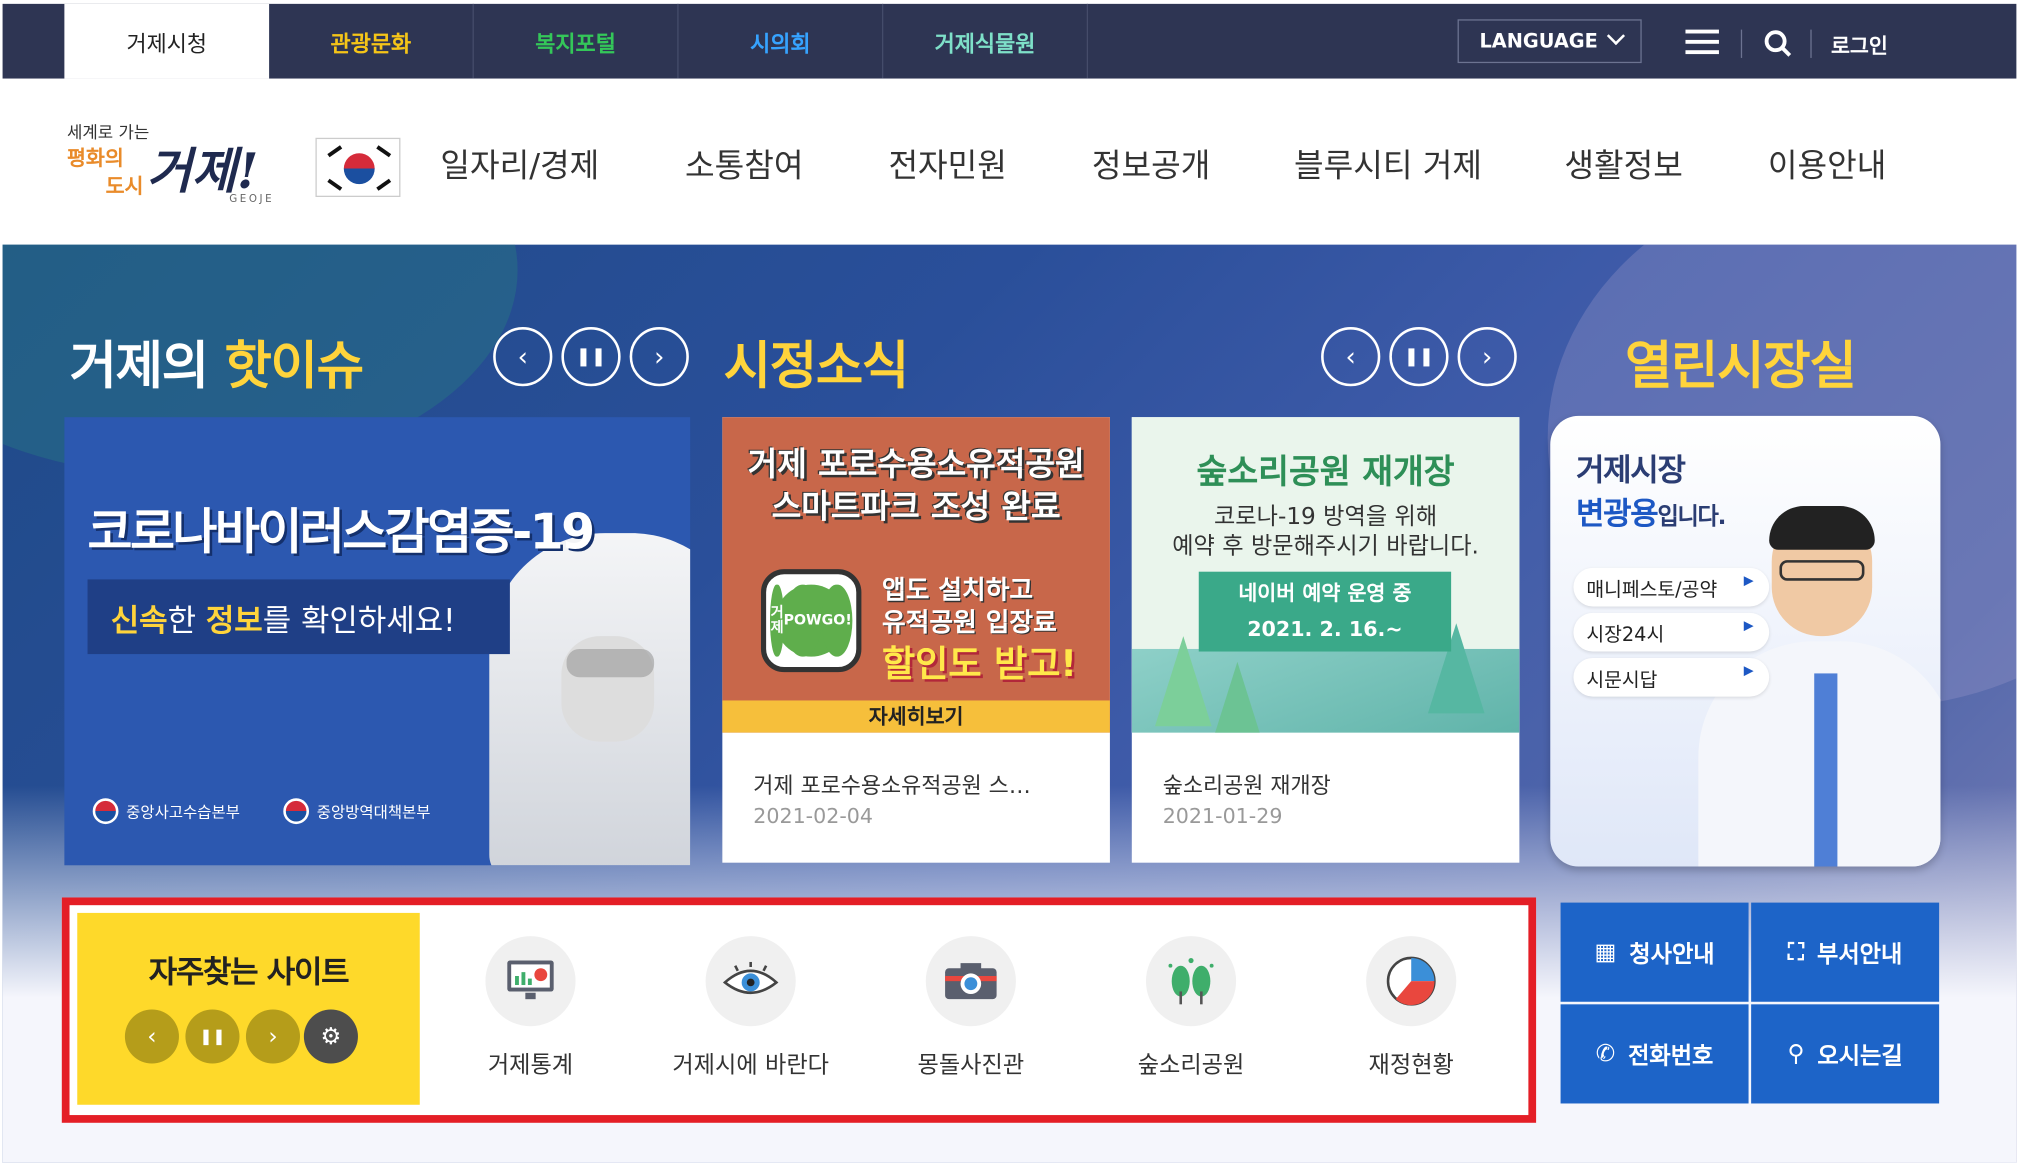 This screenshot has height=1163, width=2019. Describe the element at coordinates (750, 981) in the screenshot. I see `eye-icon` at that location.